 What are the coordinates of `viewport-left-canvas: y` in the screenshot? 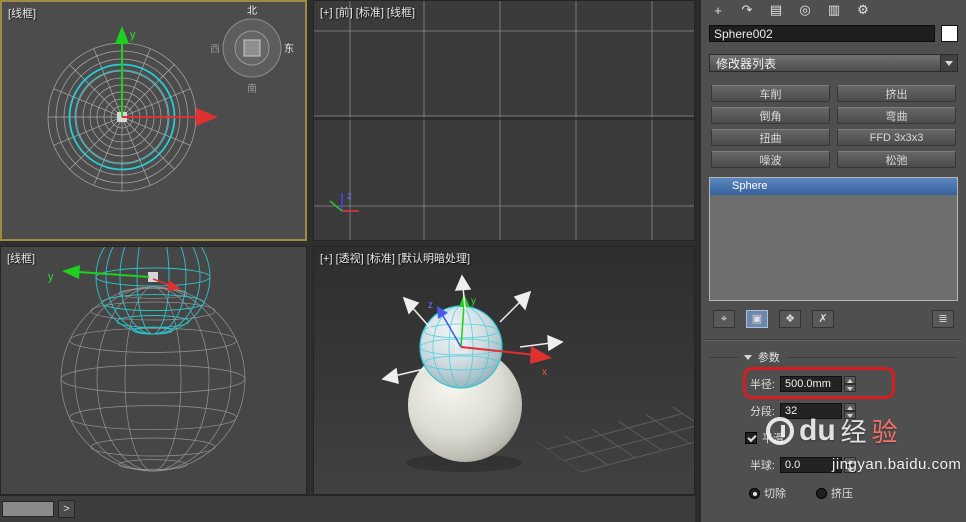 It's located at (153, 370).